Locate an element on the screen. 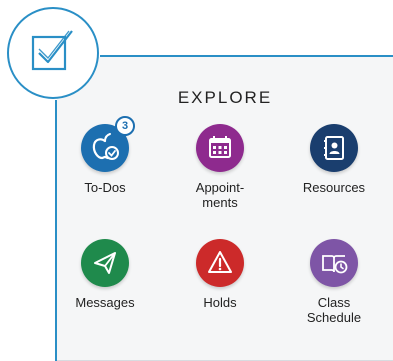  appointments-label: Appoint- ments is located at coordinates (220, 195).